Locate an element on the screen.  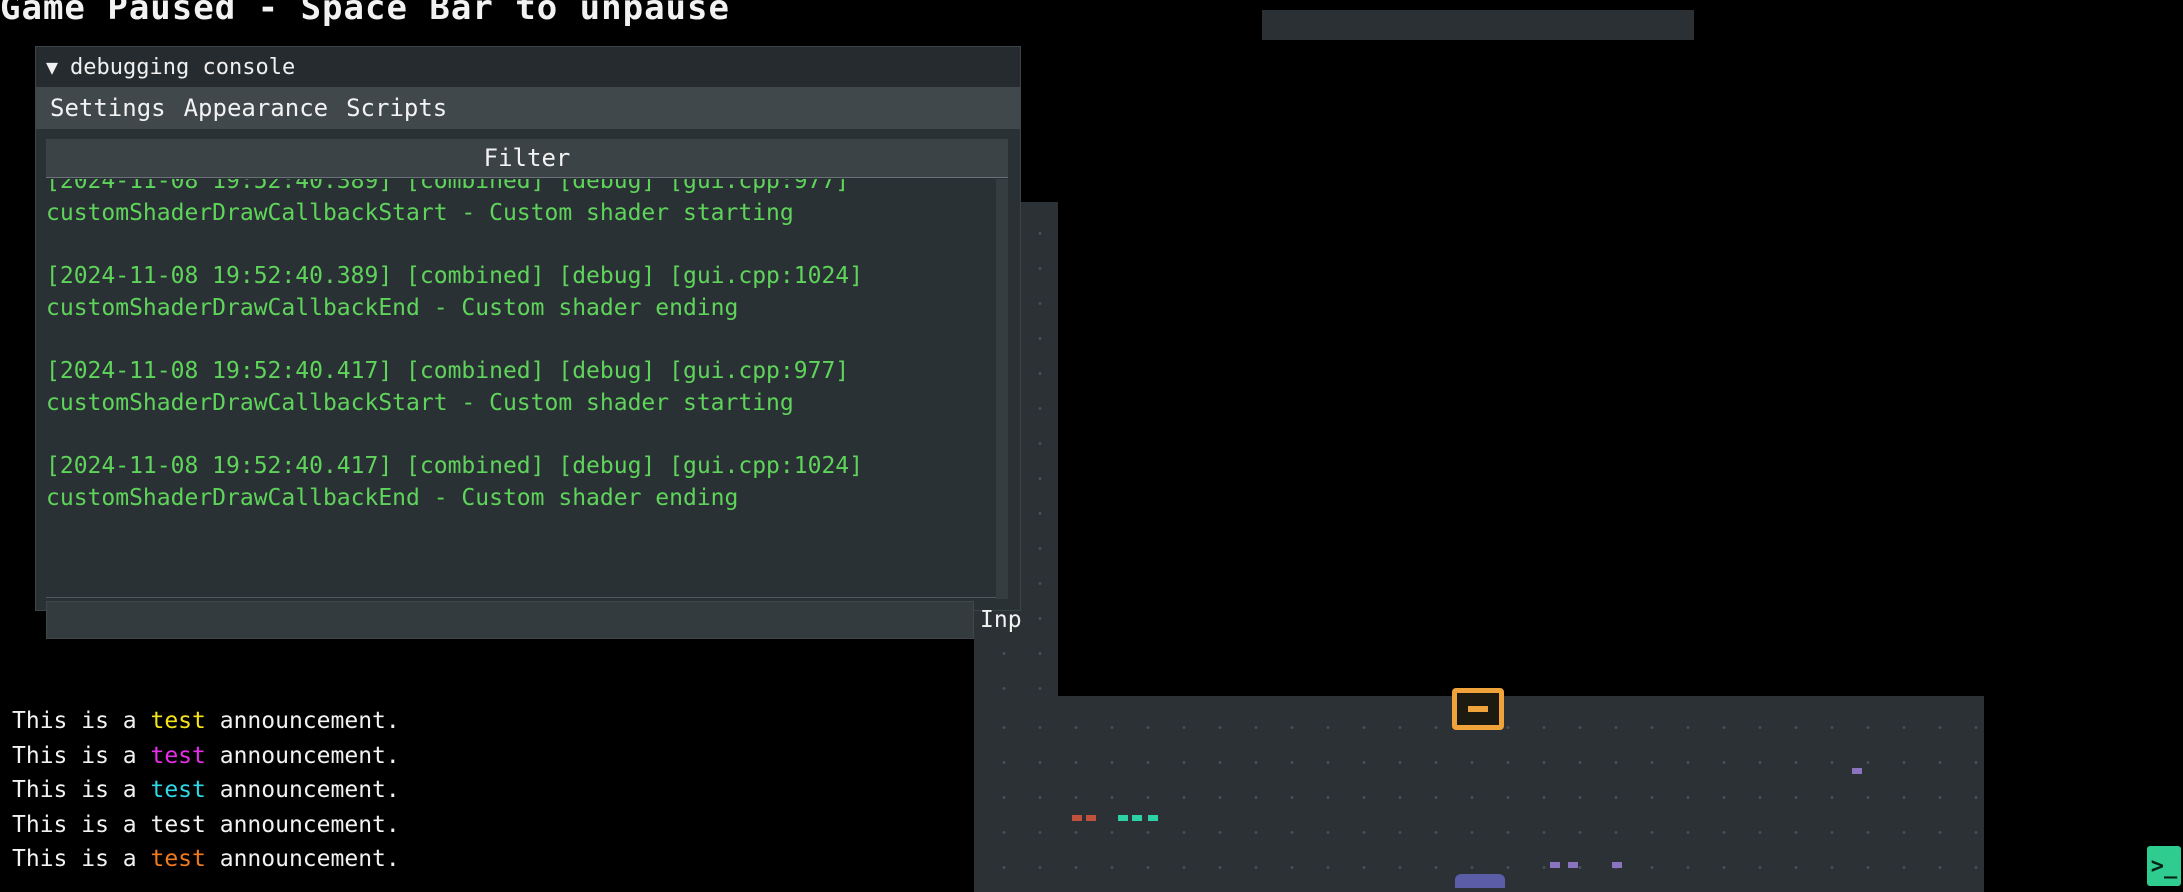
filter-button: Filter is located at coordinates (527, 158).